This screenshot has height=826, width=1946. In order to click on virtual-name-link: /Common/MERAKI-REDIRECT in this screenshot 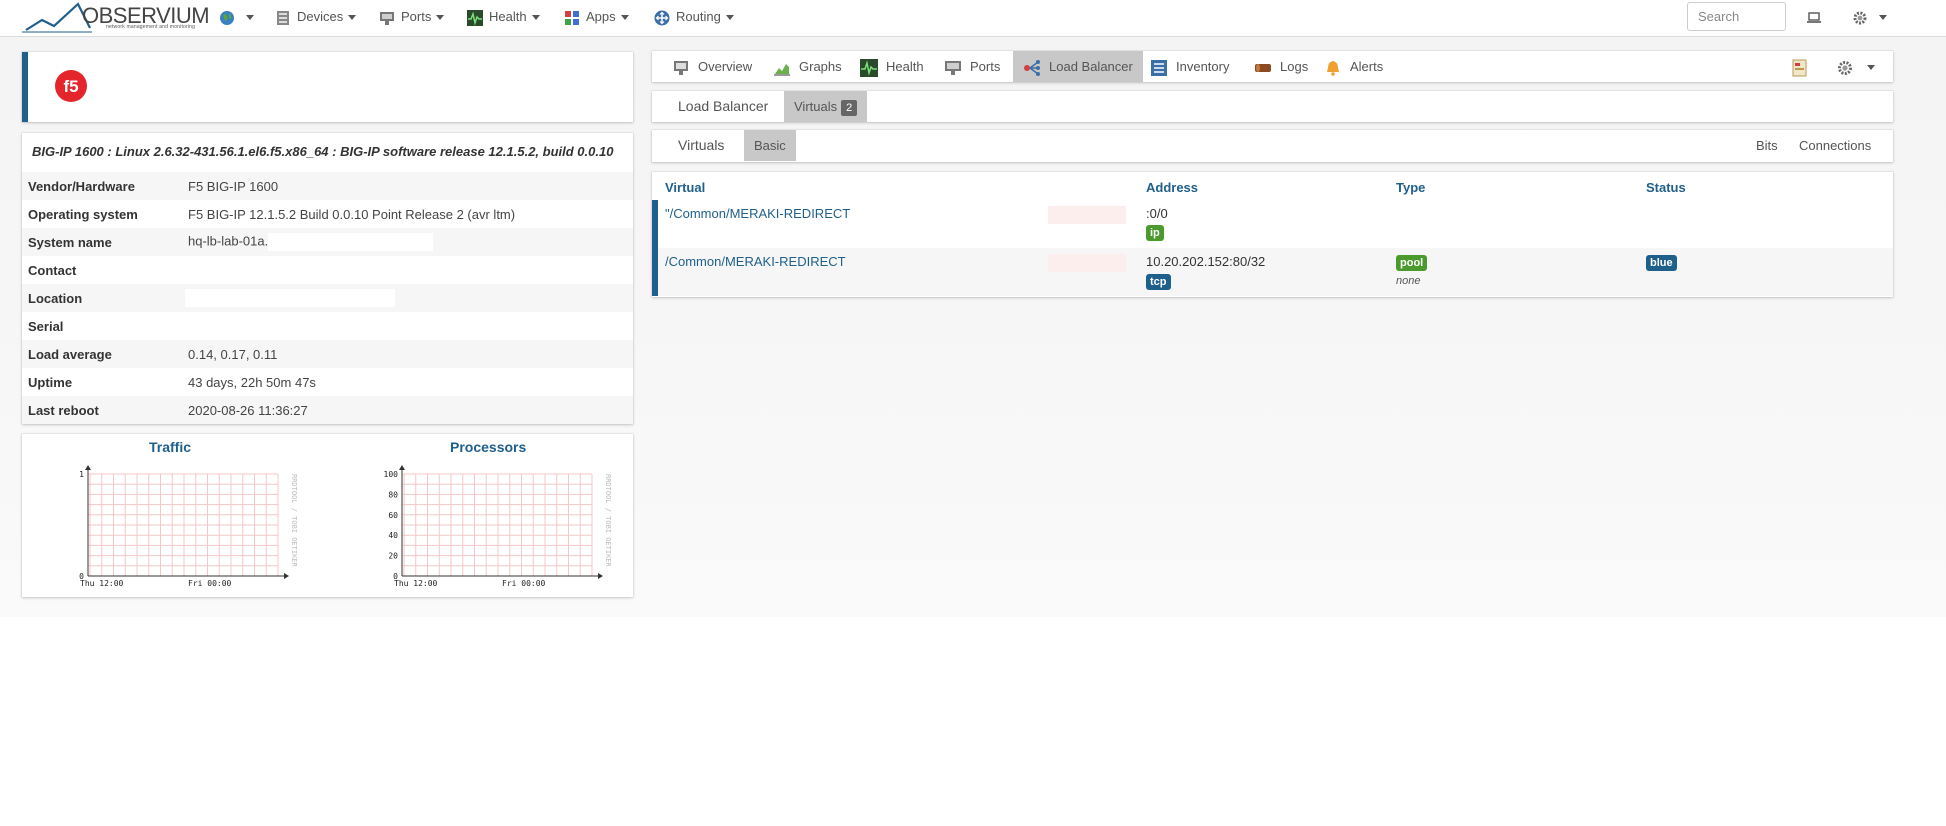, I will do `click(755, 261)`.